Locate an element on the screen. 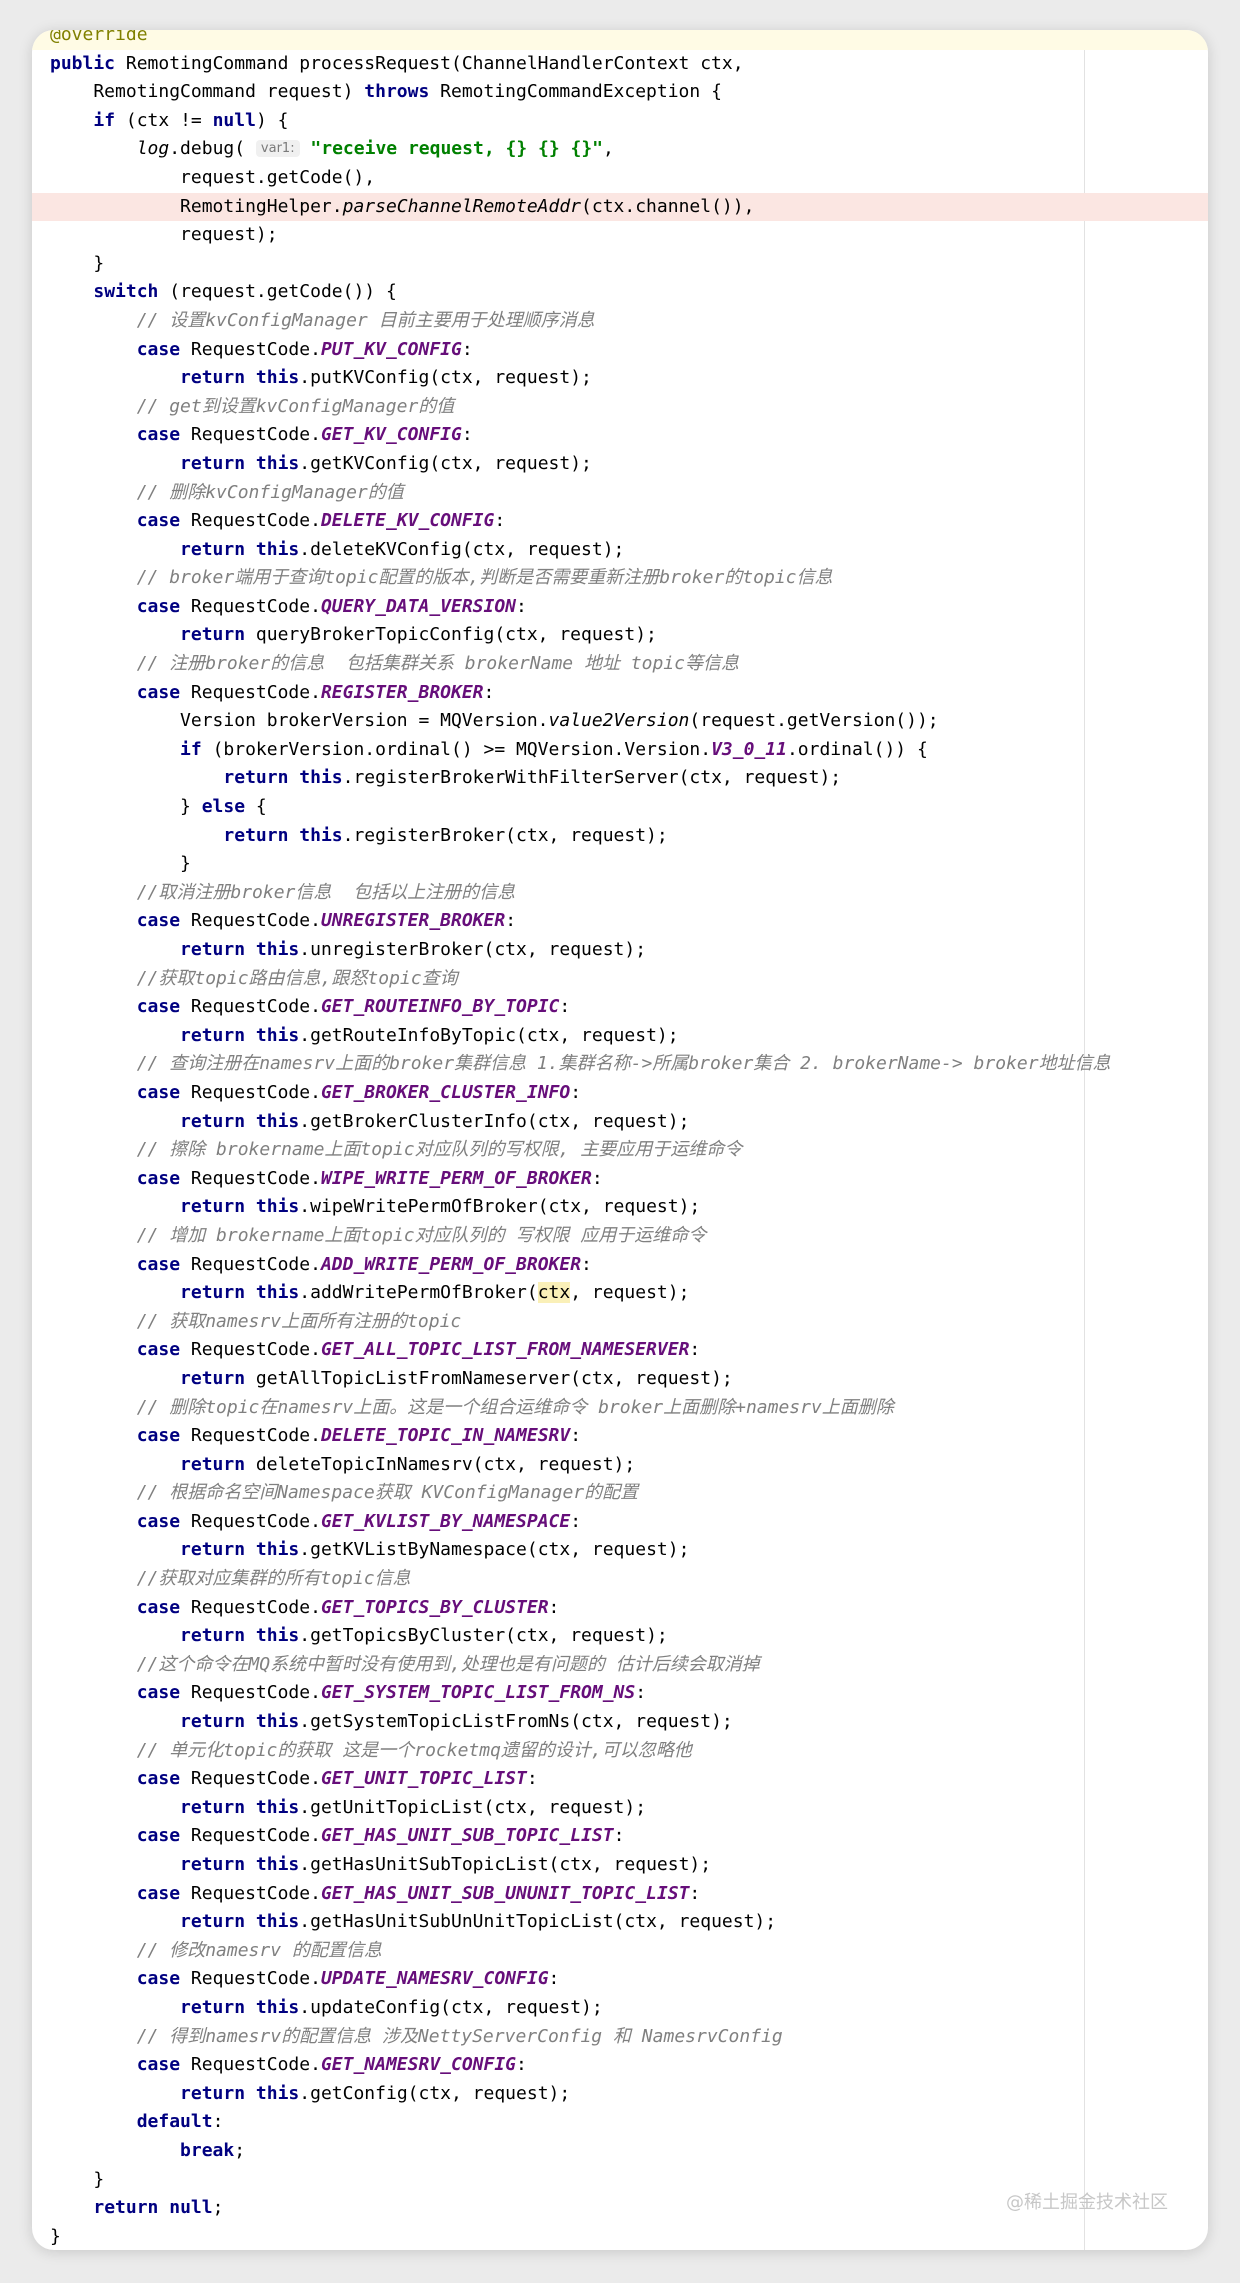 The image size is (1240, 2283). code-line: return this.getConfig(ctx, request); is located at coordinates (629, 2094).